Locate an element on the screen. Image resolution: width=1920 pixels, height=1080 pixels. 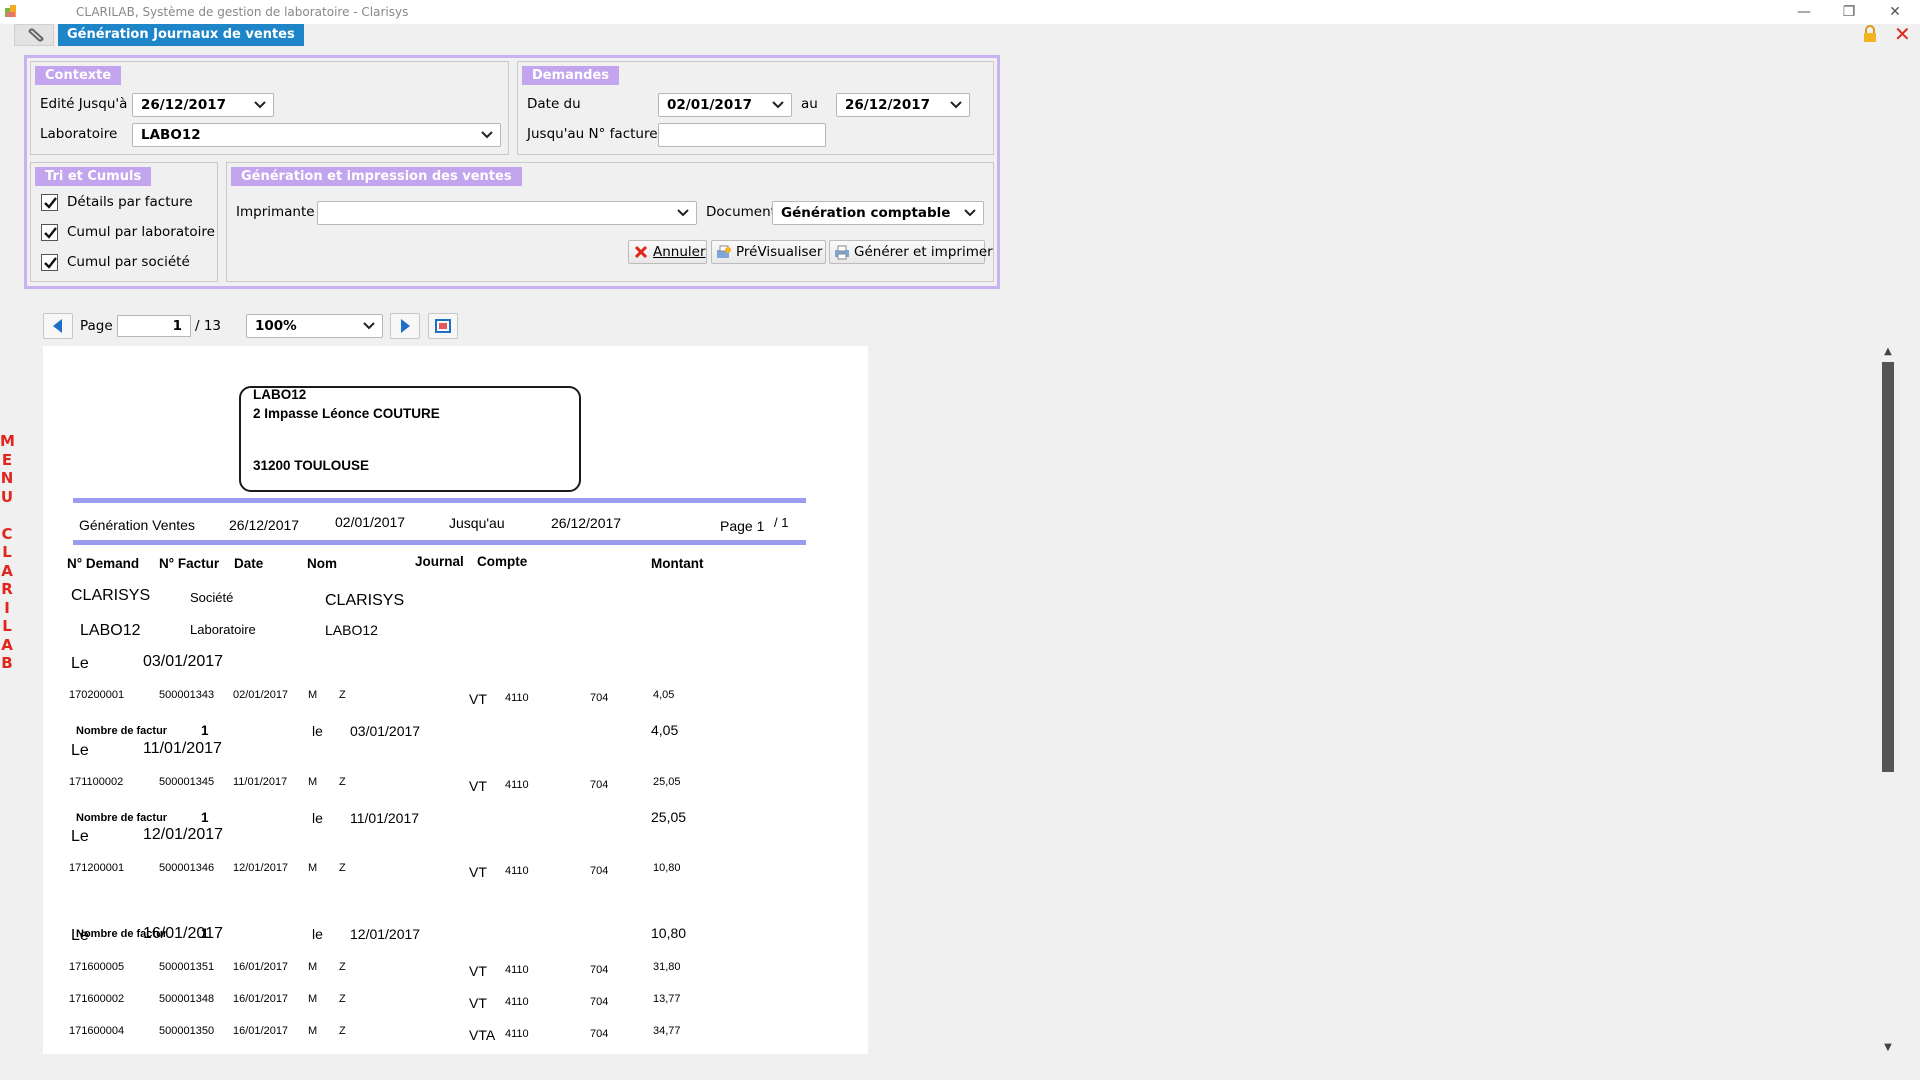
row-demand: 171600005 is located at coordinates (97, 967).